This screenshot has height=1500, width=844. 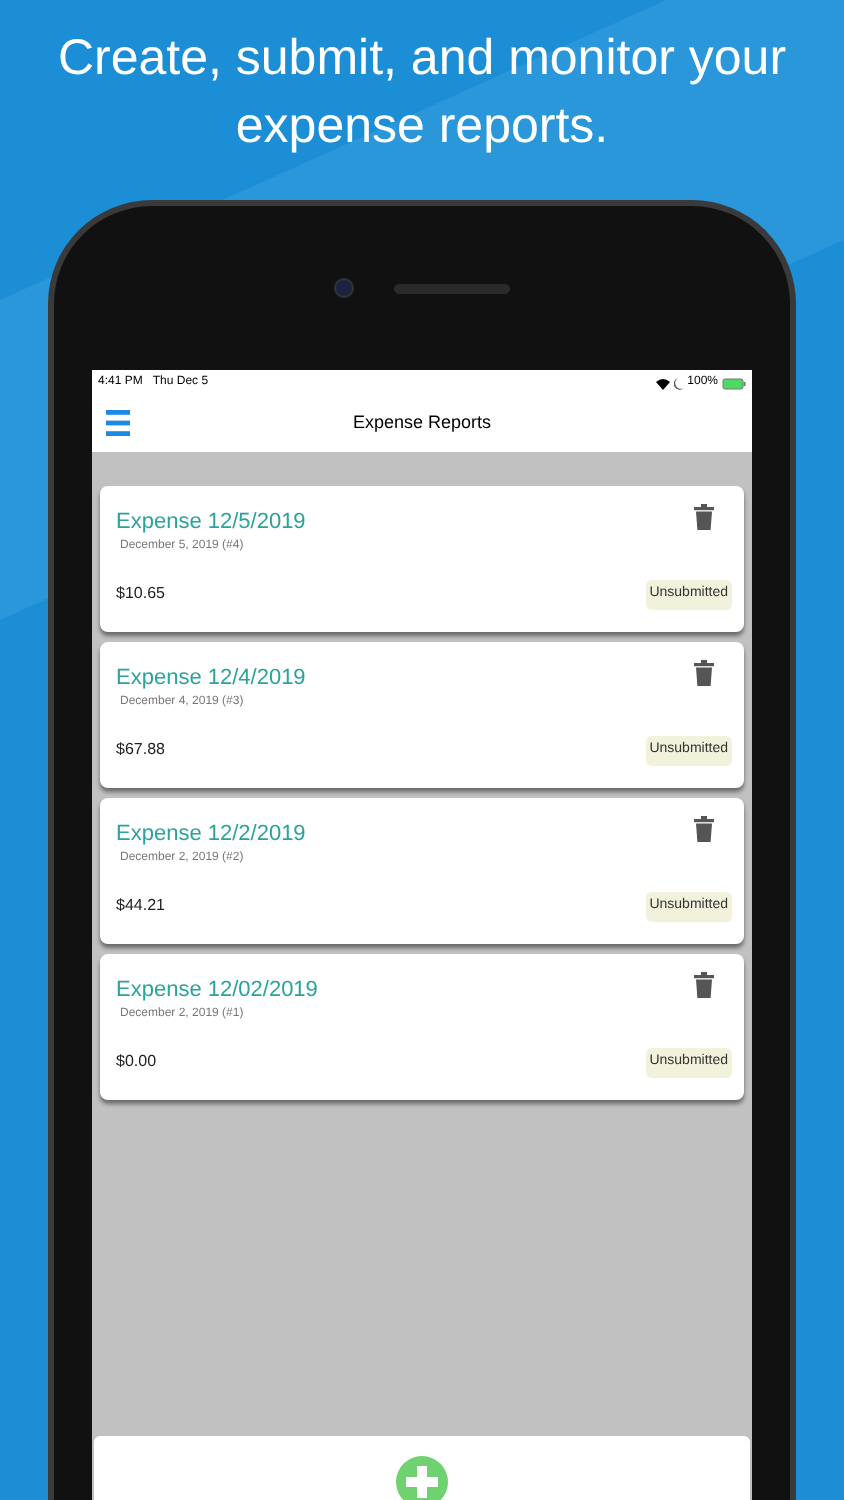 What do you see at coordinates (422, 93) in the screenshot?
I see `headline: Create, submit, and monitor your expense reports.` at bounding box center [422, 93].